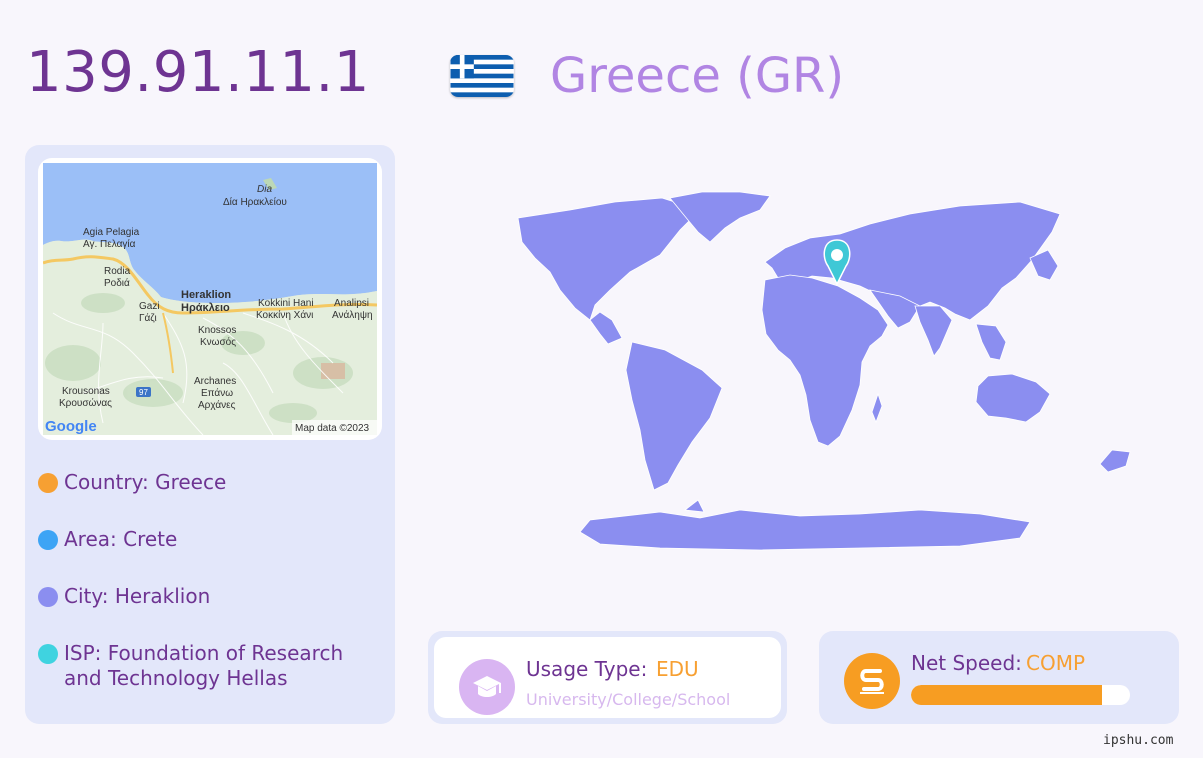  What do you see at coordinates (999, 677) in the screenshot?
I see `net-speed-card: Net Speed: COMP` at bounding box center [999, 677].